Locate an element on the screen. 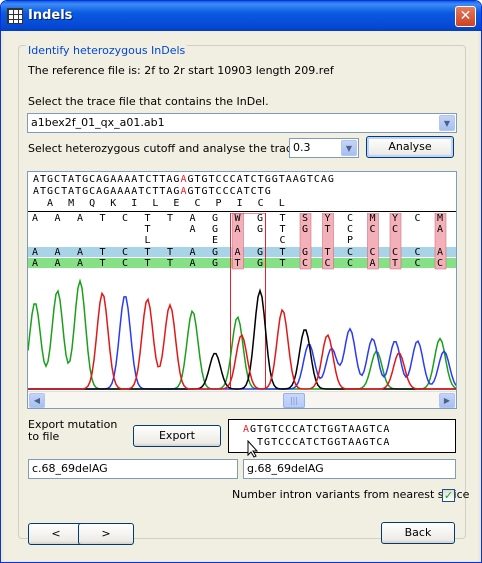  sample-sequence: ATGCTATGCAGAAAATCTTAGAGTGTCCCATCTG is located at coordinates (152, 191).